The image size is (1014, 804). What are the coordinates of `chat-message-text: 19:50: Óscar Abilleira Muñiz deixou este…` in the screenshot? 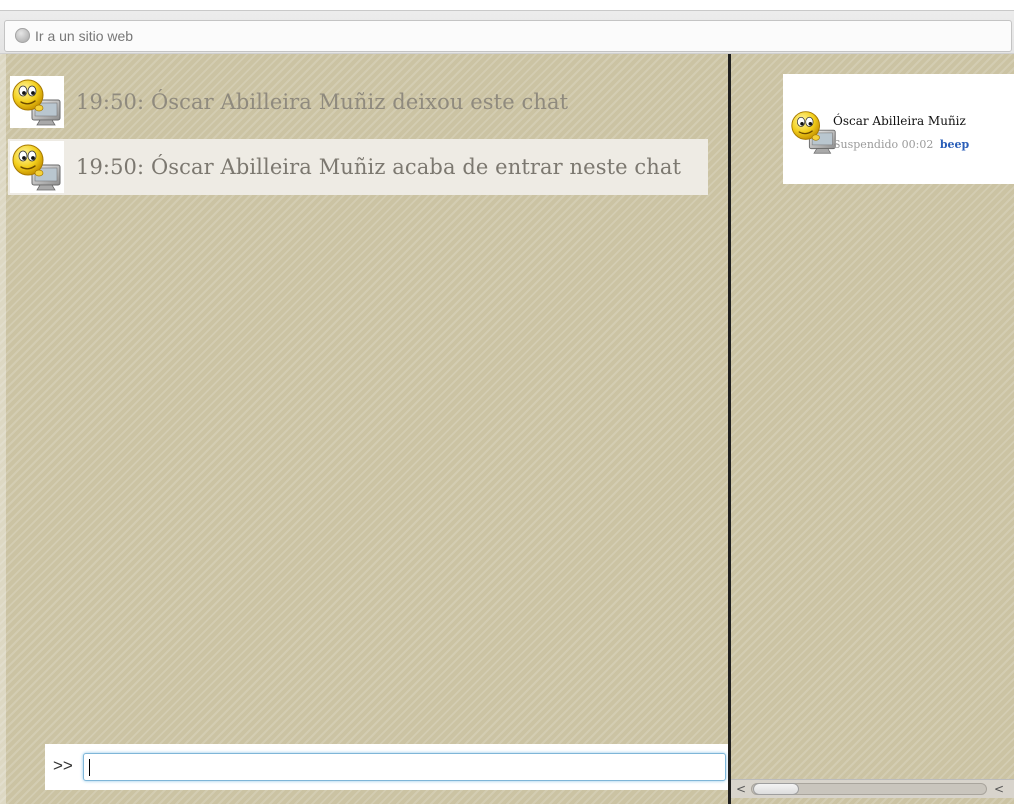 It's located at (322, 102).